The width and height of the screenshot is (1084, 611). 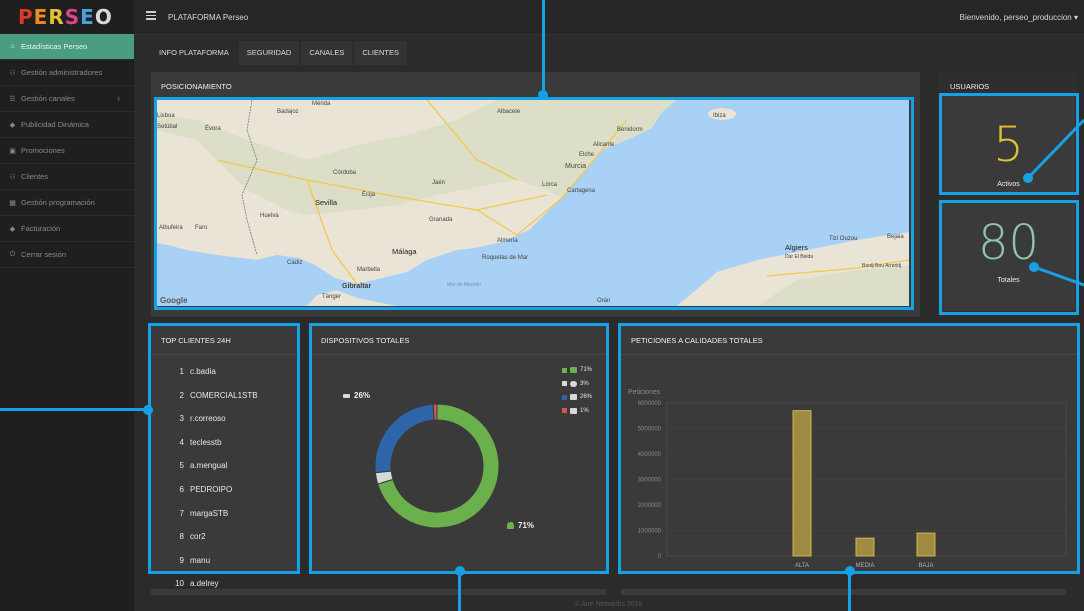 What do you see at coordinates (1053, 150) in the screenshot?
I see `callout-line-active` at bounding box center [1053, 150].